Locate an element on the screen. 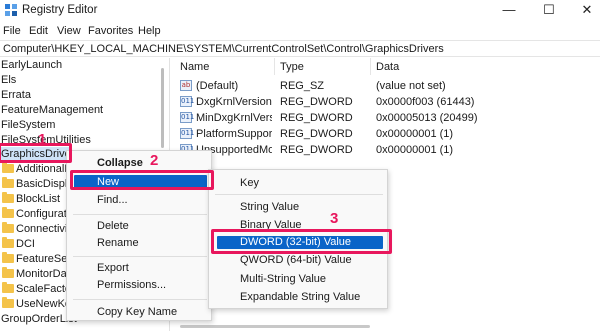 Image resolution: width=600 pixels, height=331 pixels. step-1-callout is located at coordinates (36, 153).